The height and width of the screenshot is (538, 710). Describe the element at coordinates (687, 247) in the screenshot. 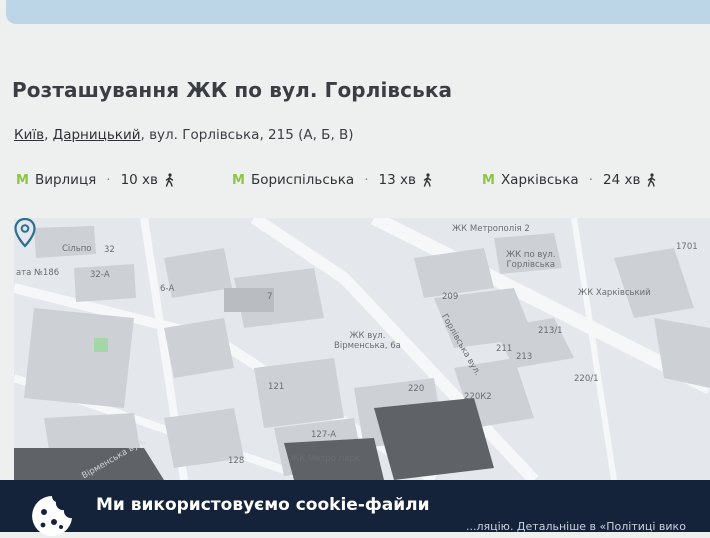

I see `map-label: 1701` at that location.